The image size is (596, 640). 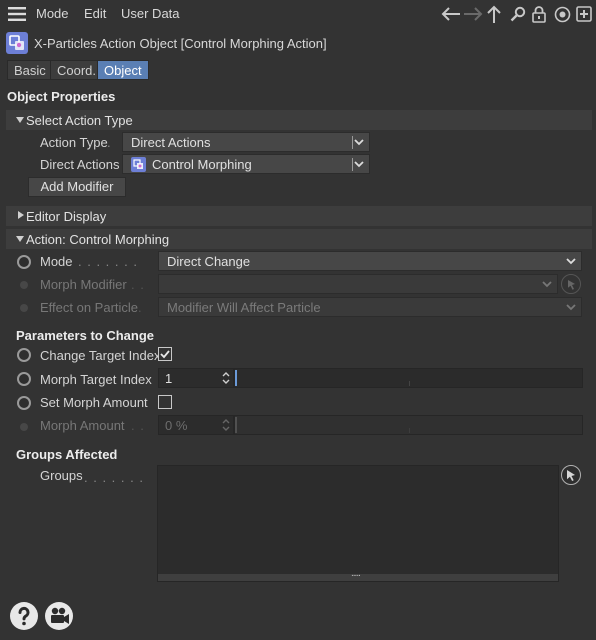 I want to click on morph-target-index-label: Morph Target Index, so click(x=96, y=379).